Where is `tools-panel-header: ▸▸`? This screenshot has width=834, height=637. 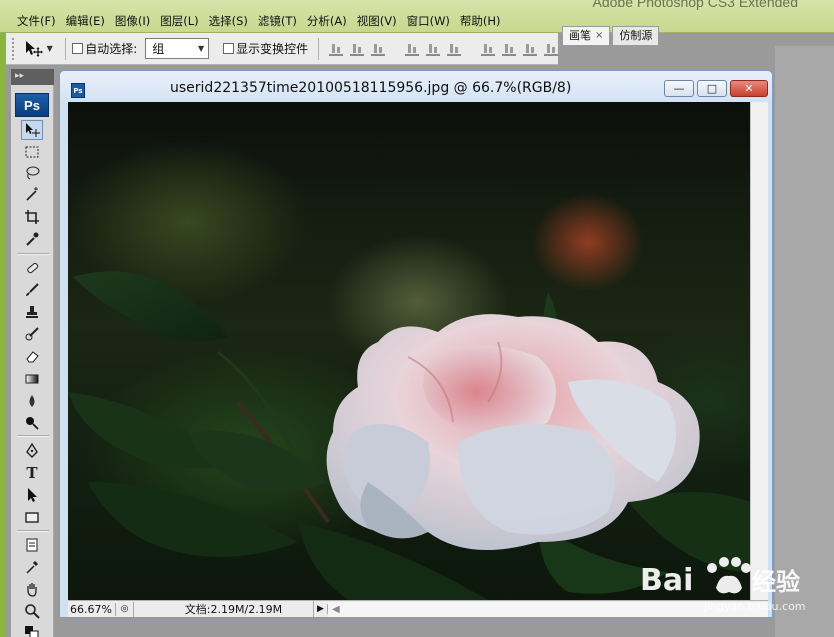
tools-panel-header: ▸▸ is located at coordinates (32, 77).